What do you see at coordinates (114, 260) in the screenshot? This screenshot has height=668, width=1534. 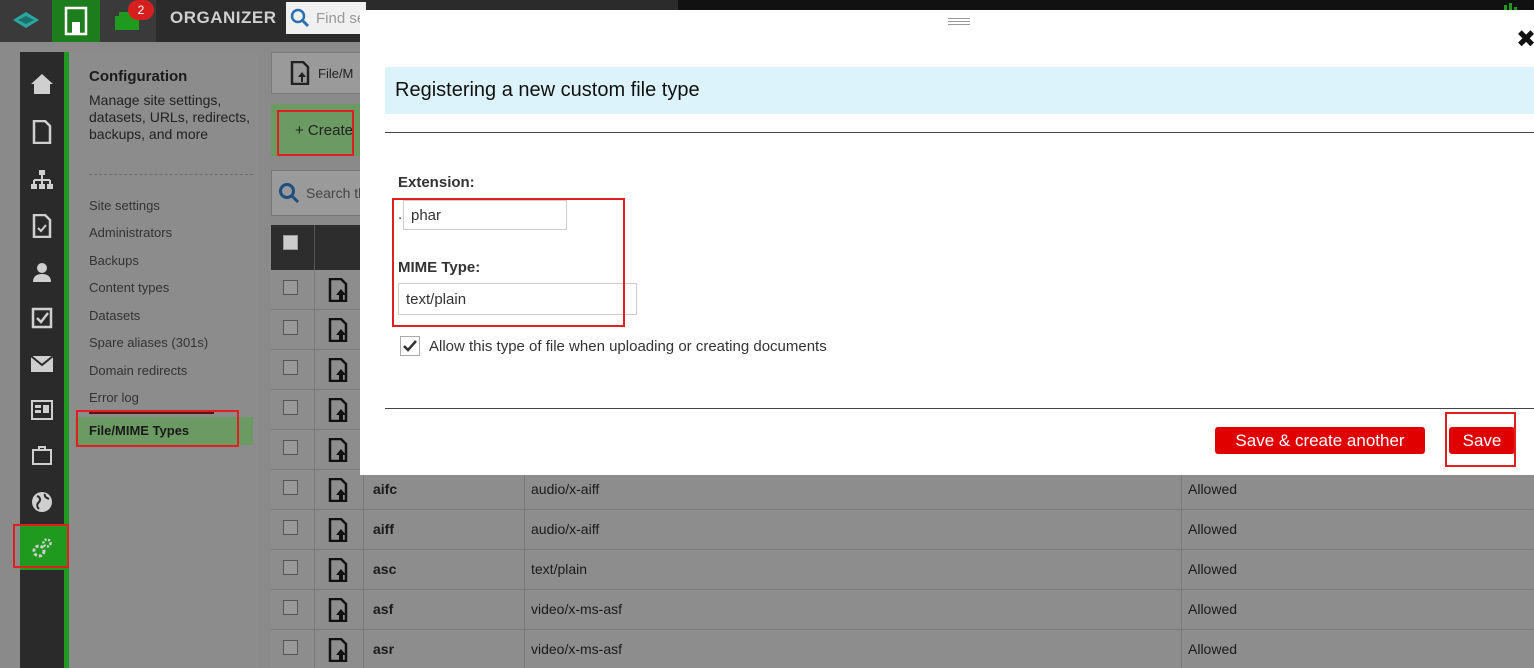 I see `config-item-backups: Backups` at bounding box center [114, 260].